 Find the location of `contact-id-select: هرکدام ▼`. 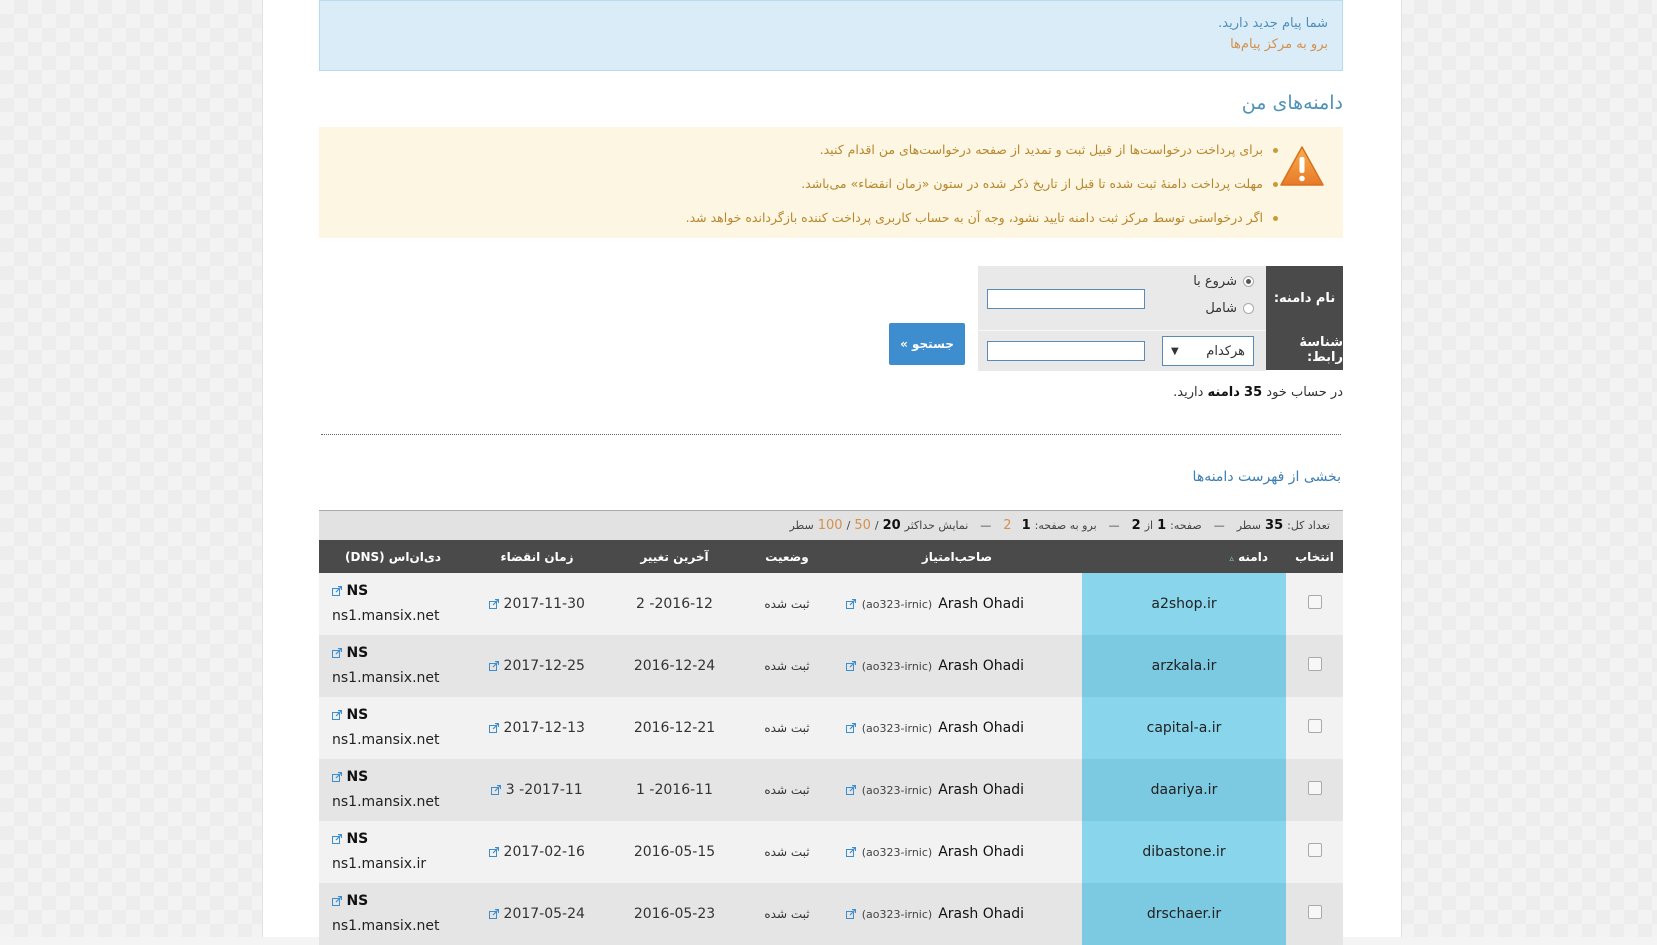

contact-id-select: هرکدام ▼ is located at coordinates (1208, 351).